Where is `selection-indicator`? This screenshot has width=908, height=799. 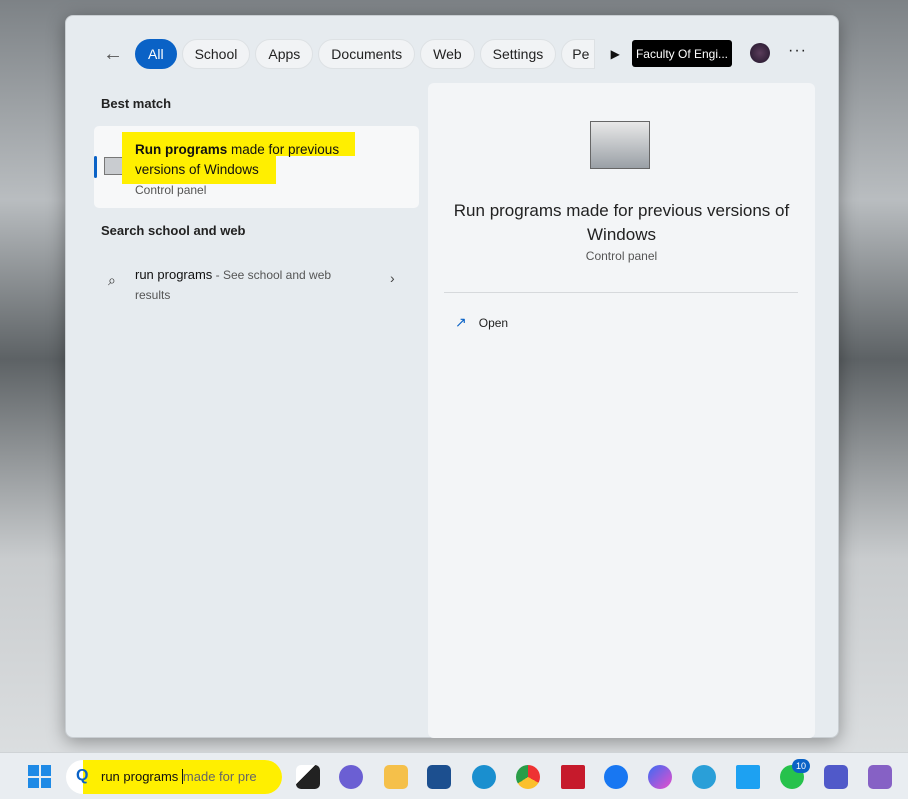
selection-indicator is located at coordinates (95, 167).